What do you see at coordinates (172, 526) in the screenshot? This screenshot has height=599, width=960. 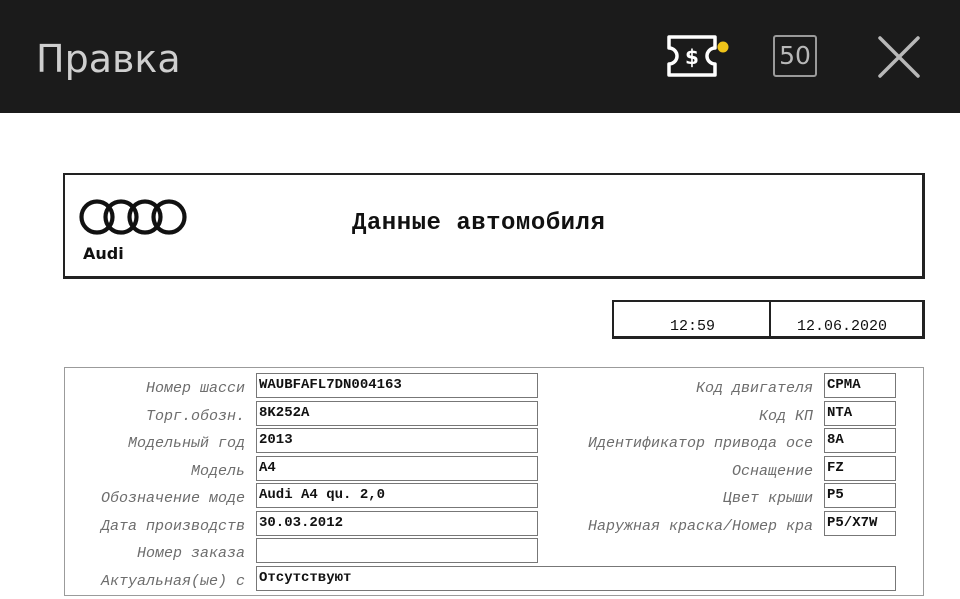 I see `production-date-label: Дата производств` at bounding box center [172, 526].